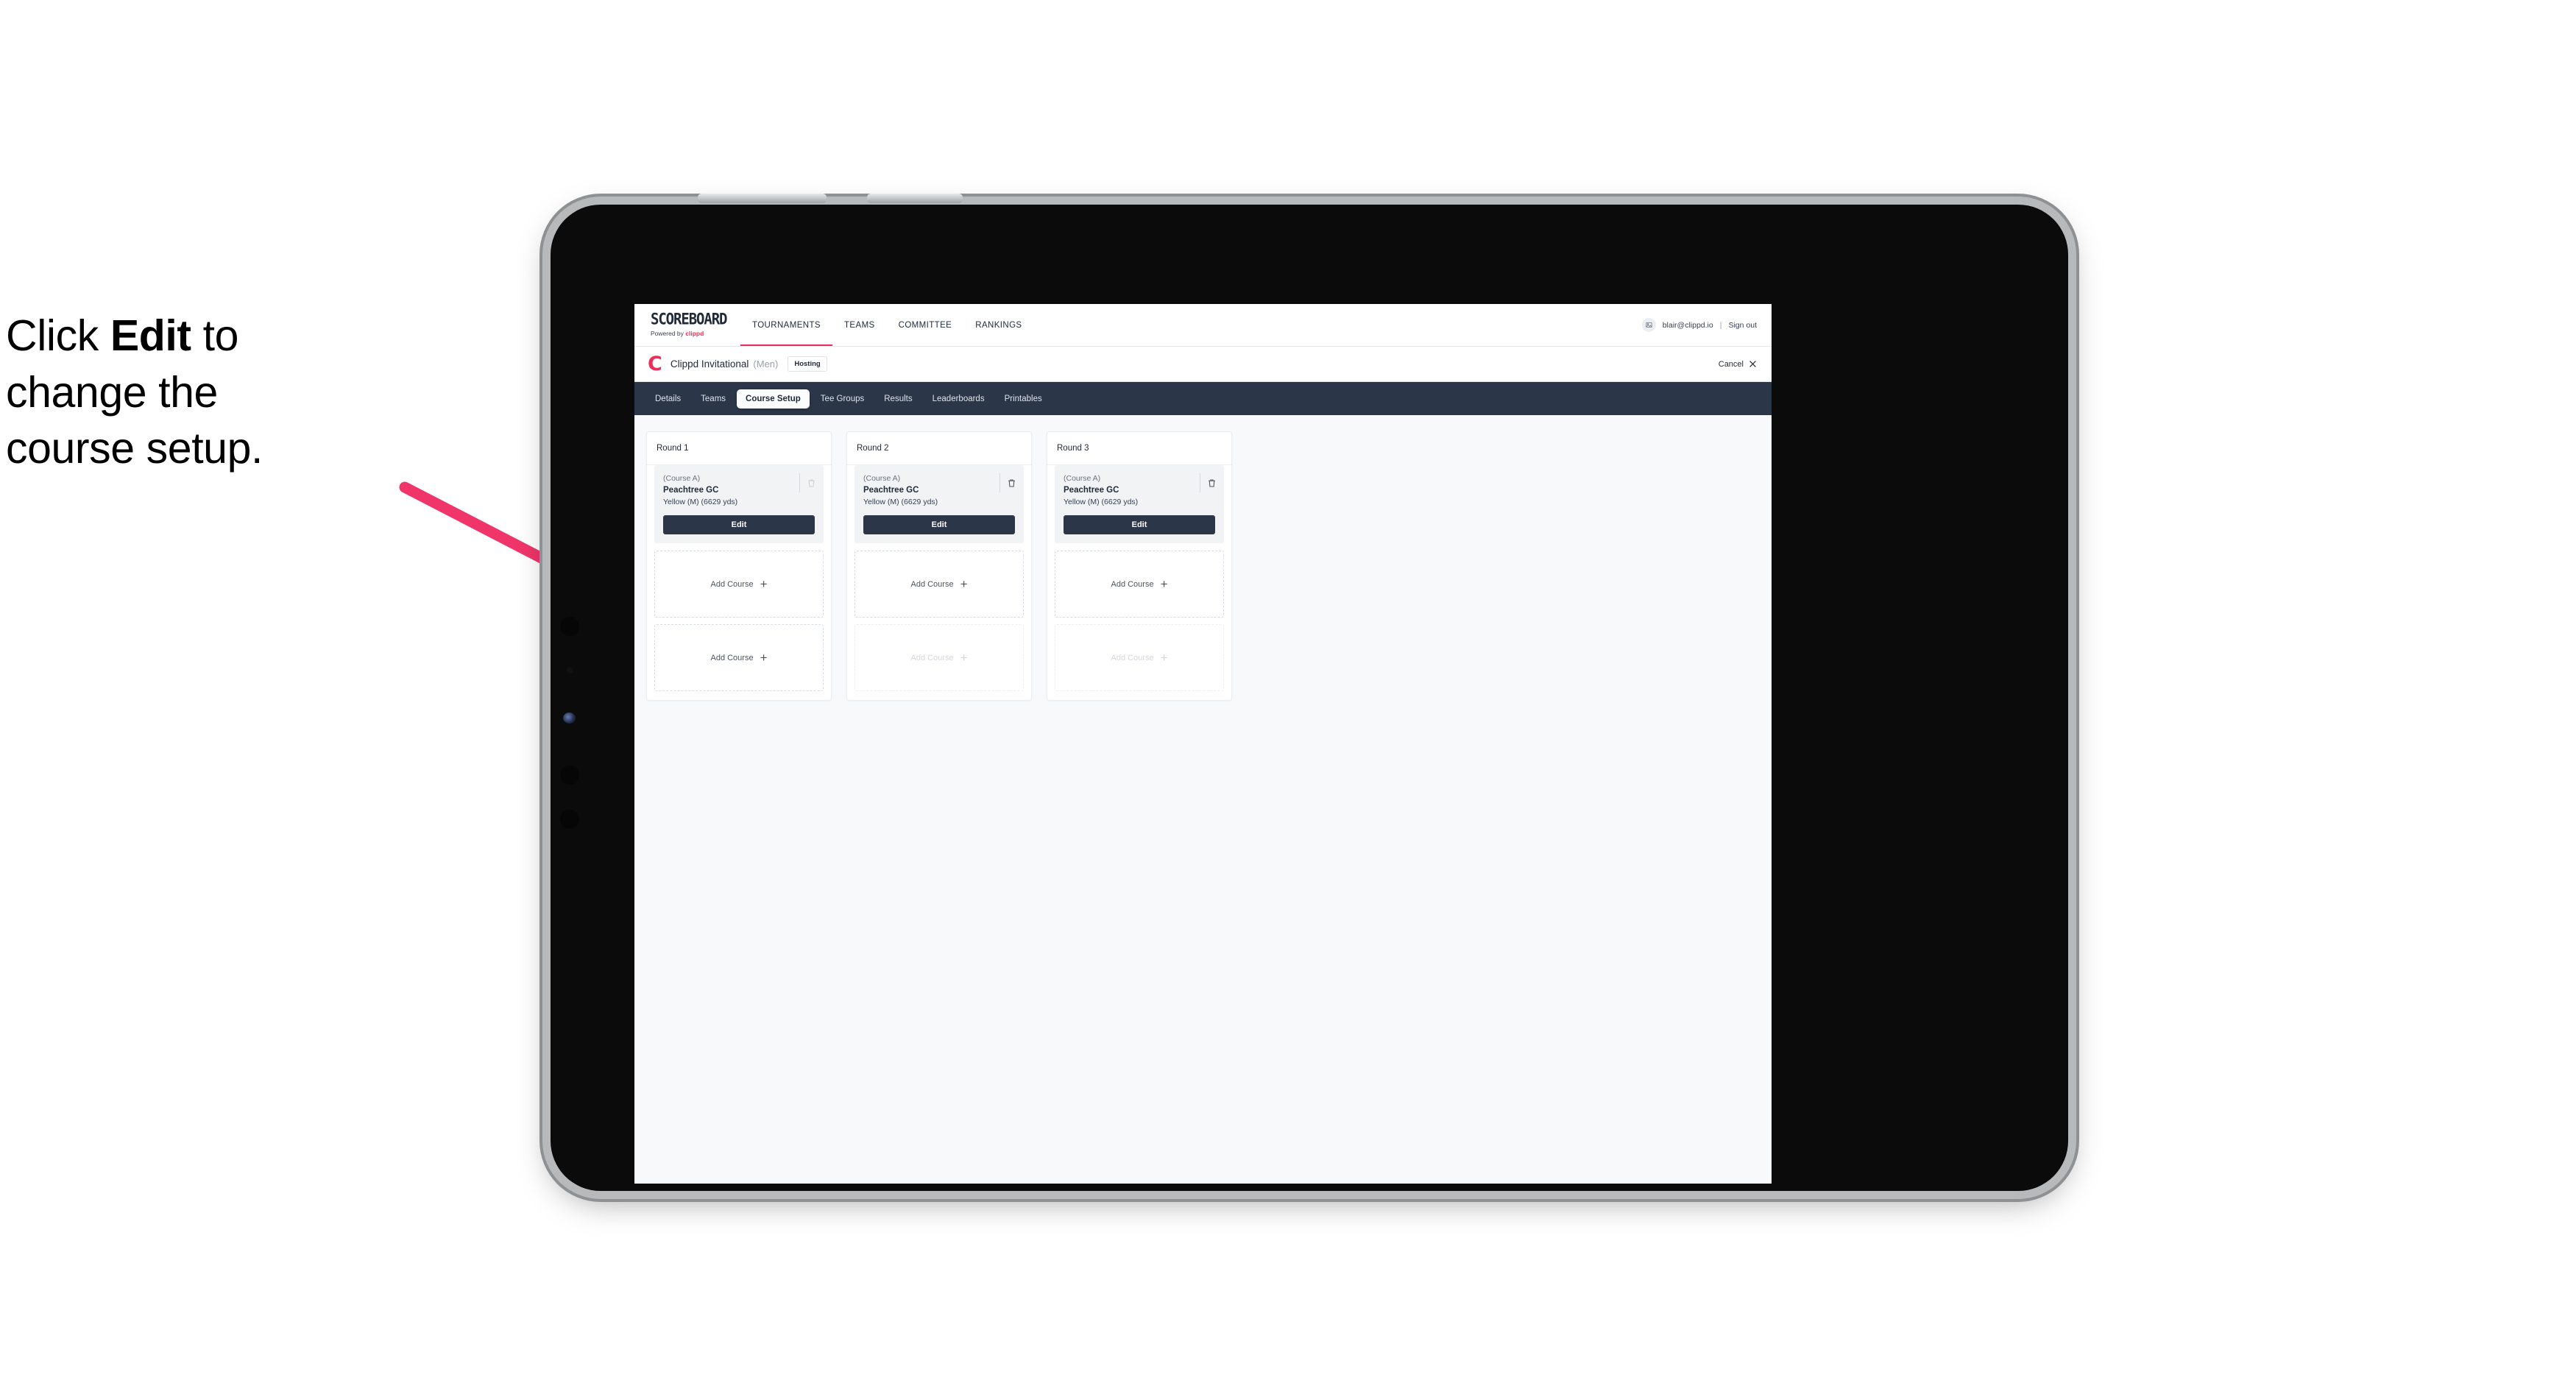 Image resolution: width=2576 pixels, height=1386 pixels. What do you see at coordinates (939, 449) in the screenshot?
I see `round-title: Round 2` at bounding box center [939, 449].